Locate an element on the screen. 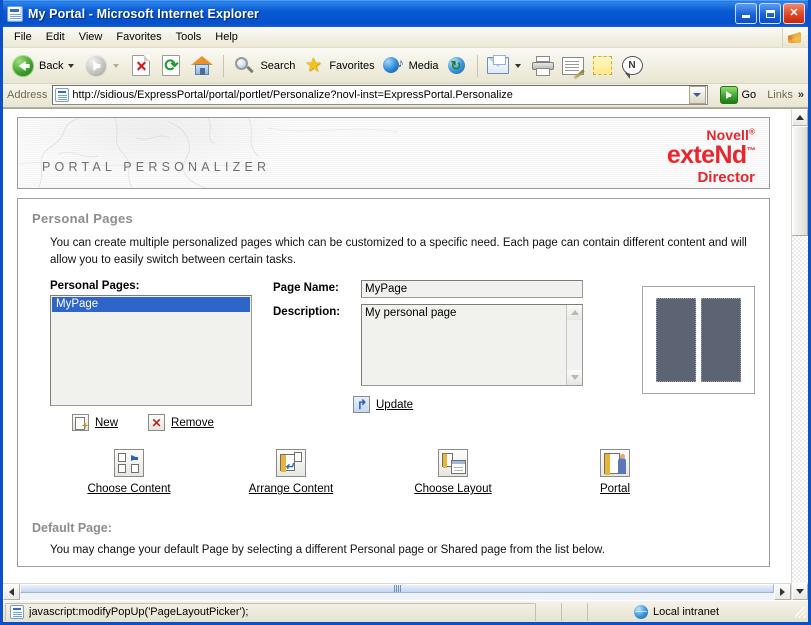 The width and height of the screenshot is (811, 625). description-textarea: My personal page is located at coordinates (472, 345).